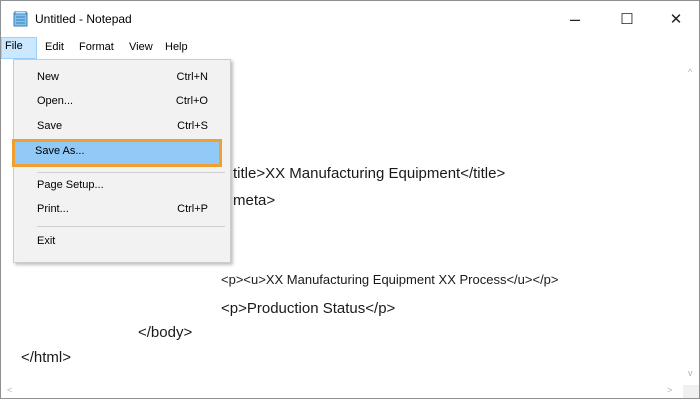  I want to click on menu-item-exit: Exit, so click(122, 242).